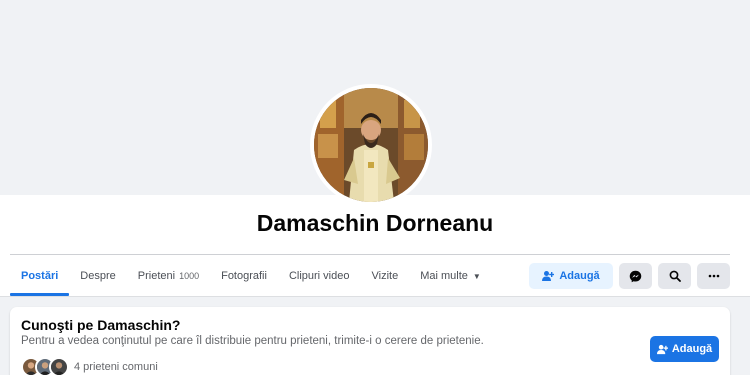 This screenshot has width=750, height=375. Describe the element at coordinates (116, 367) in the screenshot. I see `mutual-friends-count: 4 prieteni comuni` at that location.